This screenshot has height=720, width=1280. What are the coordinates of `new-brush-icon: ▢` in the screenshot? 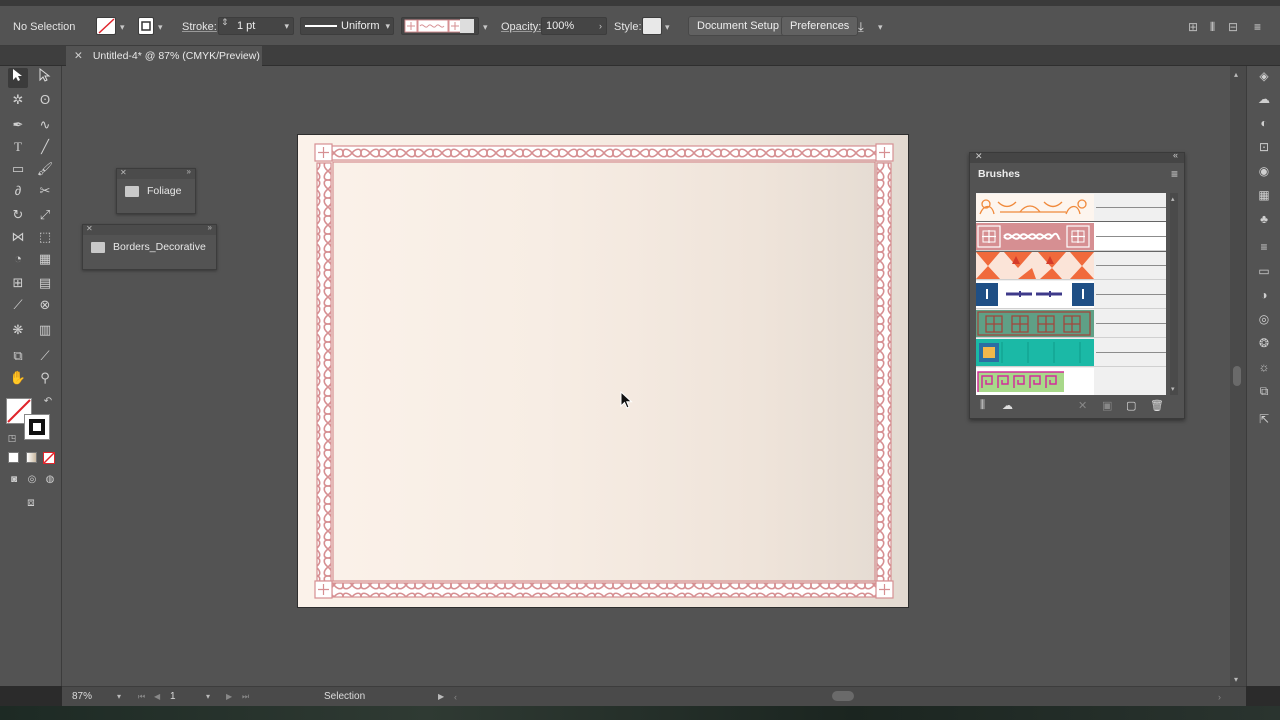 It's located at (1131, 405).